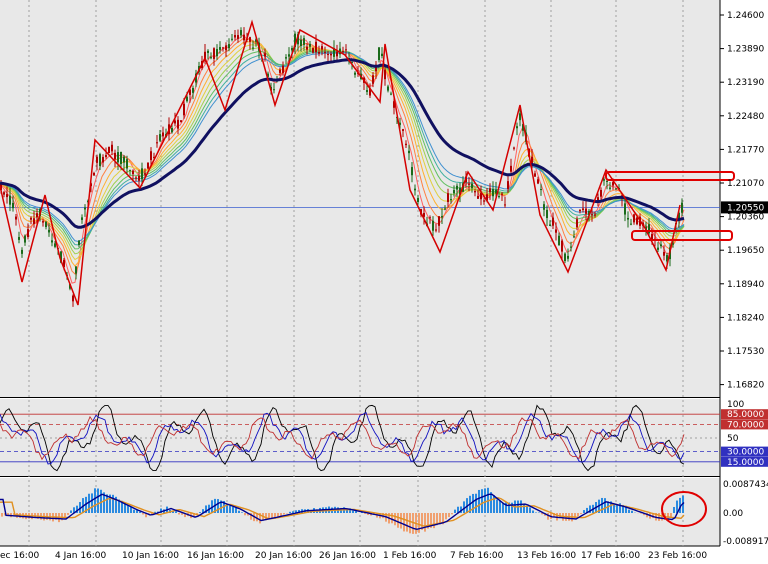  I want to click on x-tick-label: 20 Jan 16:00, so click(283, 556).